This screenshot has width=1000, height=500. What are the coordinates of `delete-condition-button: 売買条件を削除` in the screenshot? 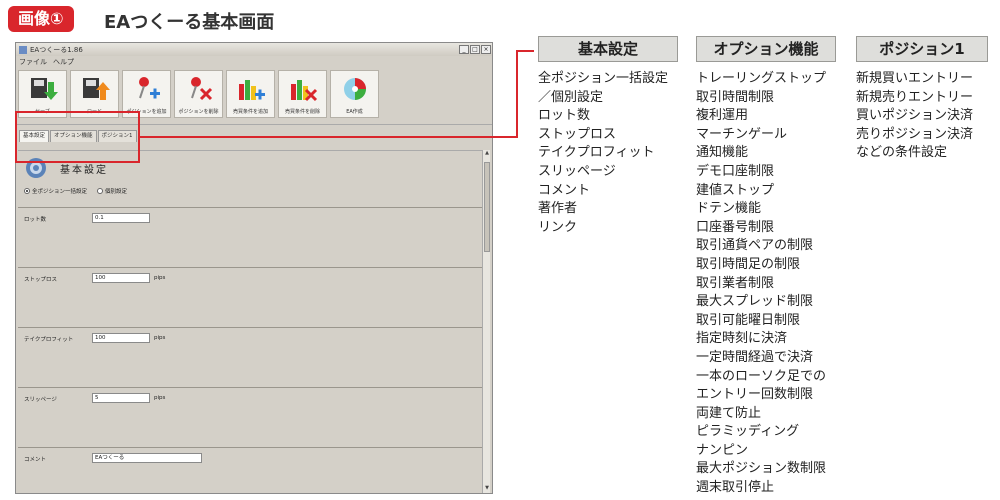 It's located at (302, 94).